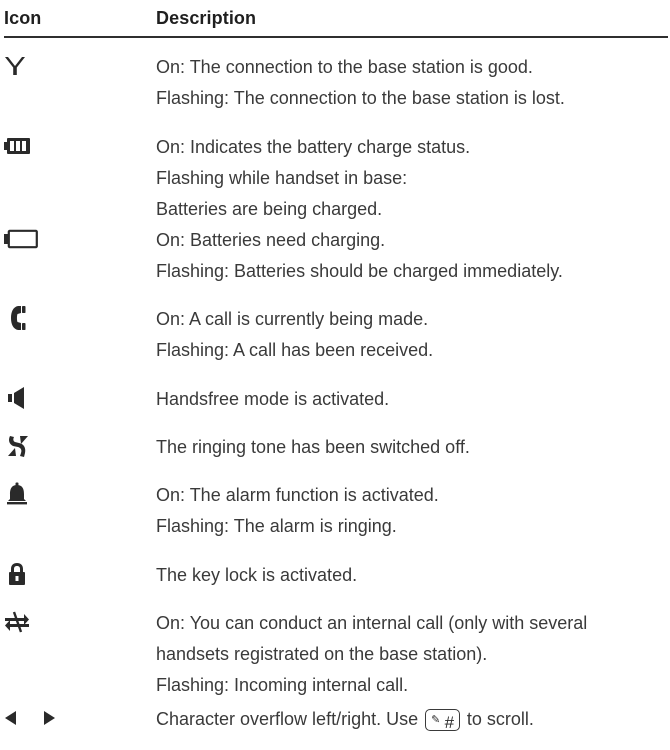 This screenshot has height=750, width=670. What do you see at coordinates (25, 446) in the screenshot?
I see `ringer-off-icon` at bounding box center [25, 446].